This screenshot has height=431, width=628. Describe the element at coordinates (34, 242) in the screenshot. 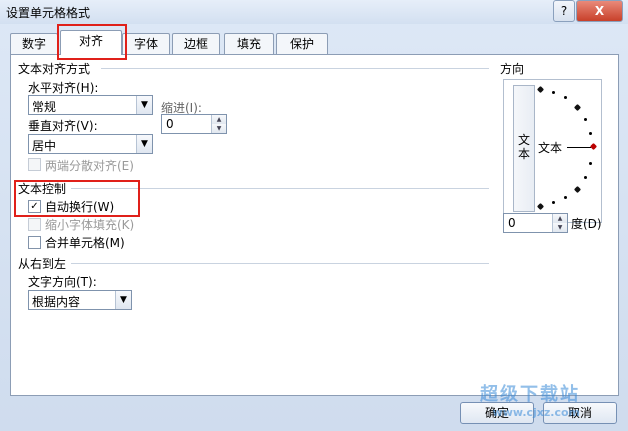

I see `merge-cells-checkbox` at that location.